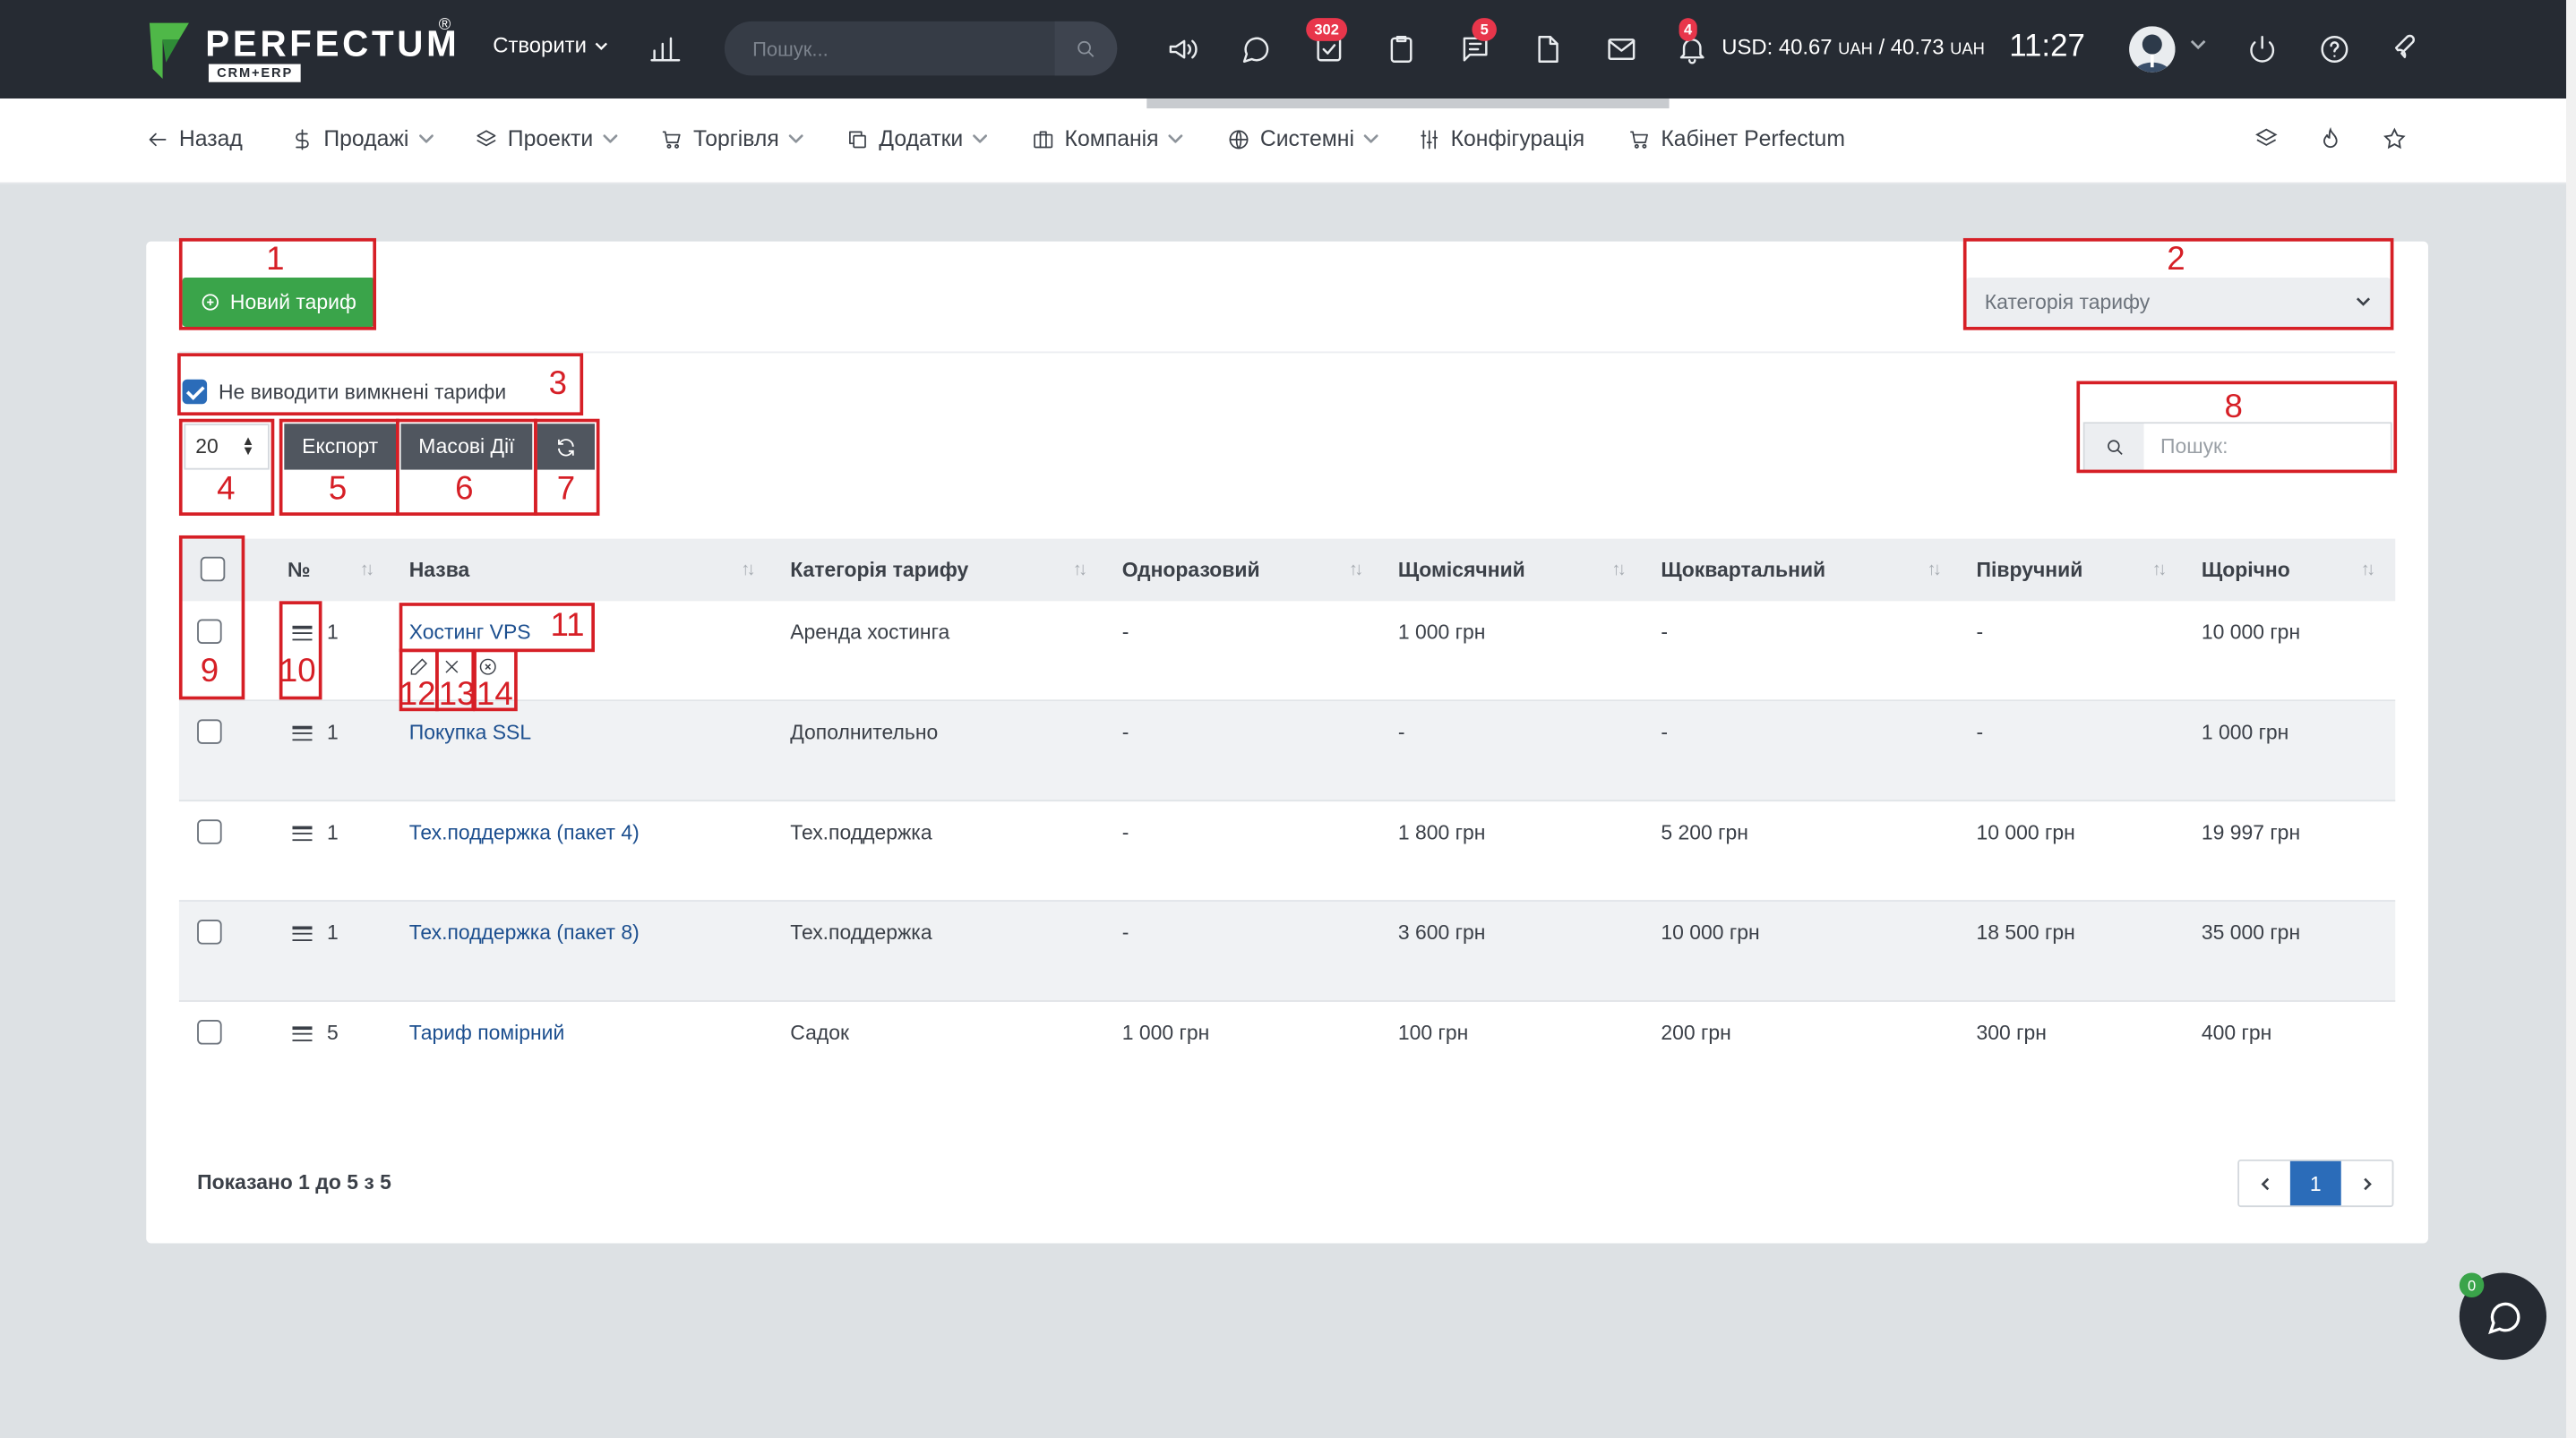 This screenshot has width=2576, height=1438. Describe the element at coordinates (439, 570) in the screenshot. I see `col-name: Назва` at that location.